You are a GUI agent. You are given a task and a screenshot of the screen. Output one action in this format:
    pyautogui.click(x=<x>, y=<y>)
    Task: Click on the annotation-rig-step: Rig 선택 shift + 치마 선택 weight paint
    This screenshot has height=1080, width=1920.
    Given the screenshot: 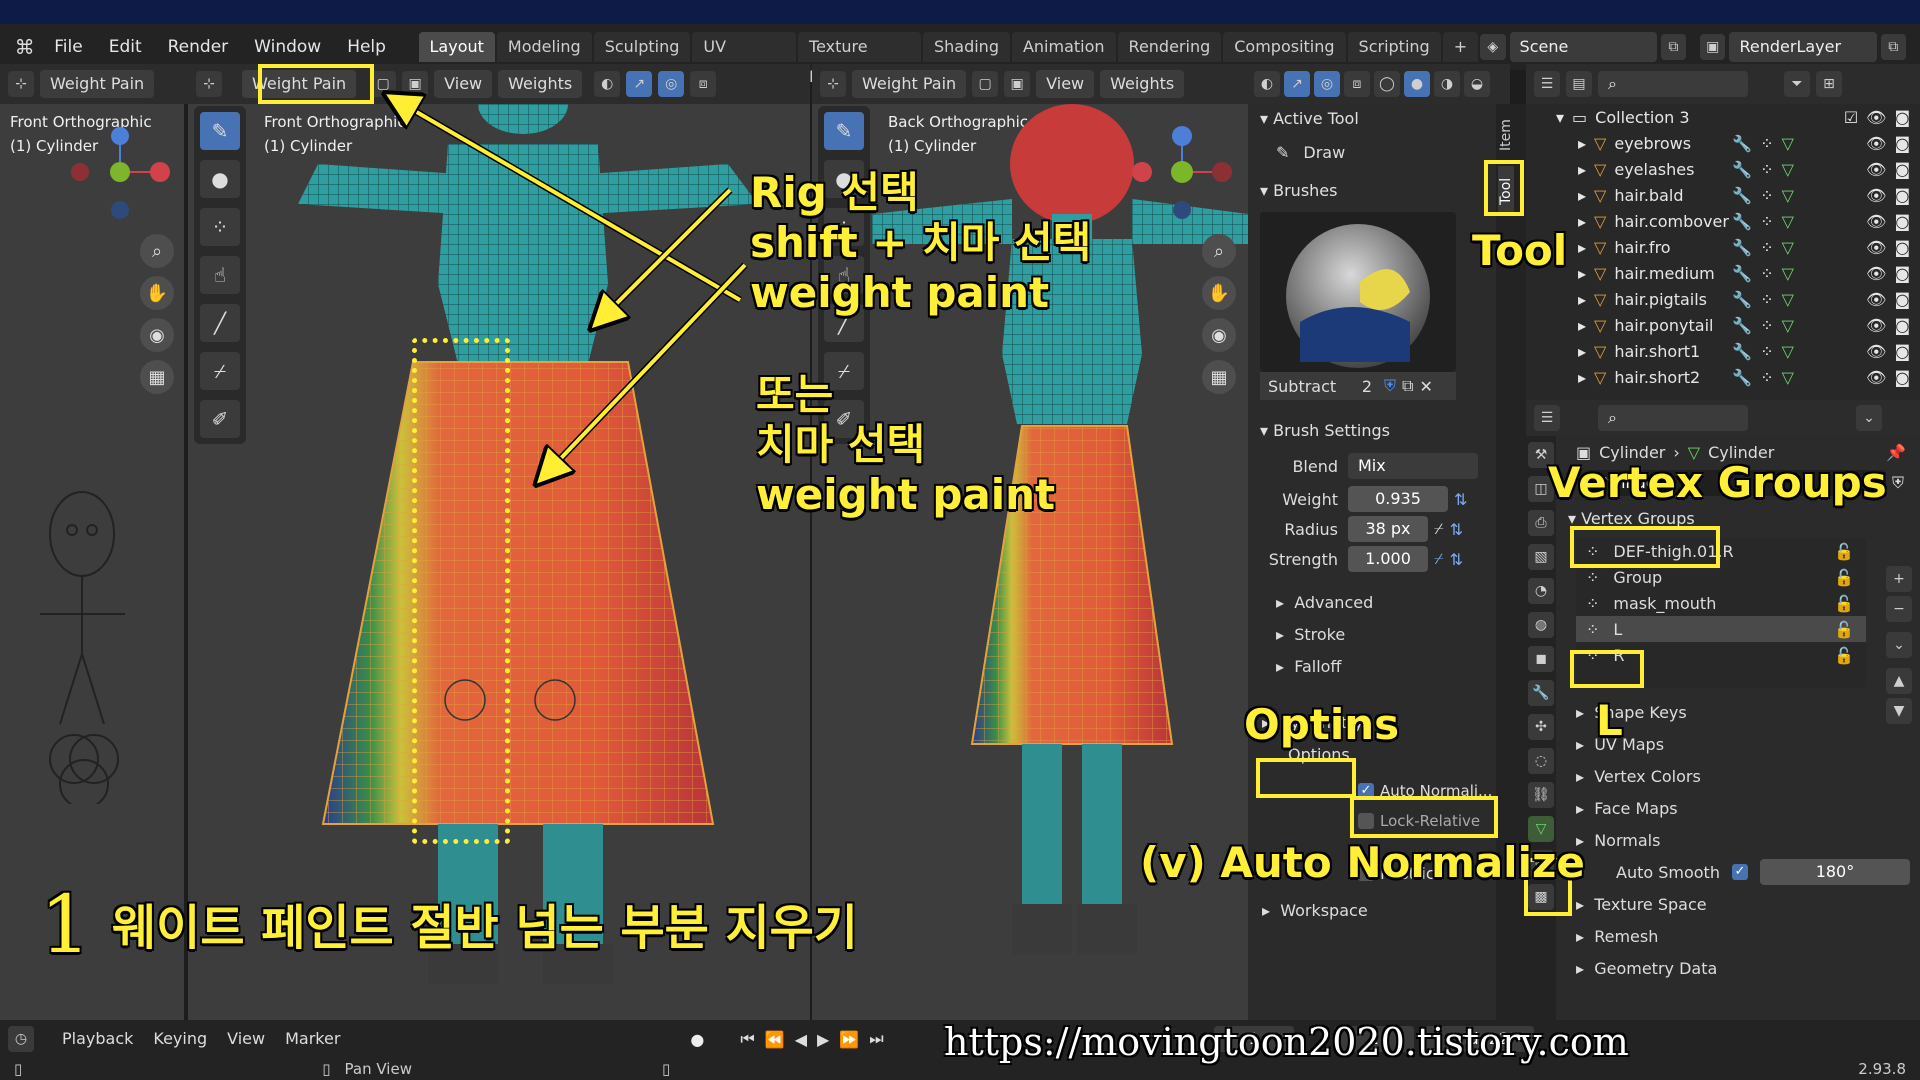 What is the action you would take?
    pyautogui.click(x=921, y=242)
    